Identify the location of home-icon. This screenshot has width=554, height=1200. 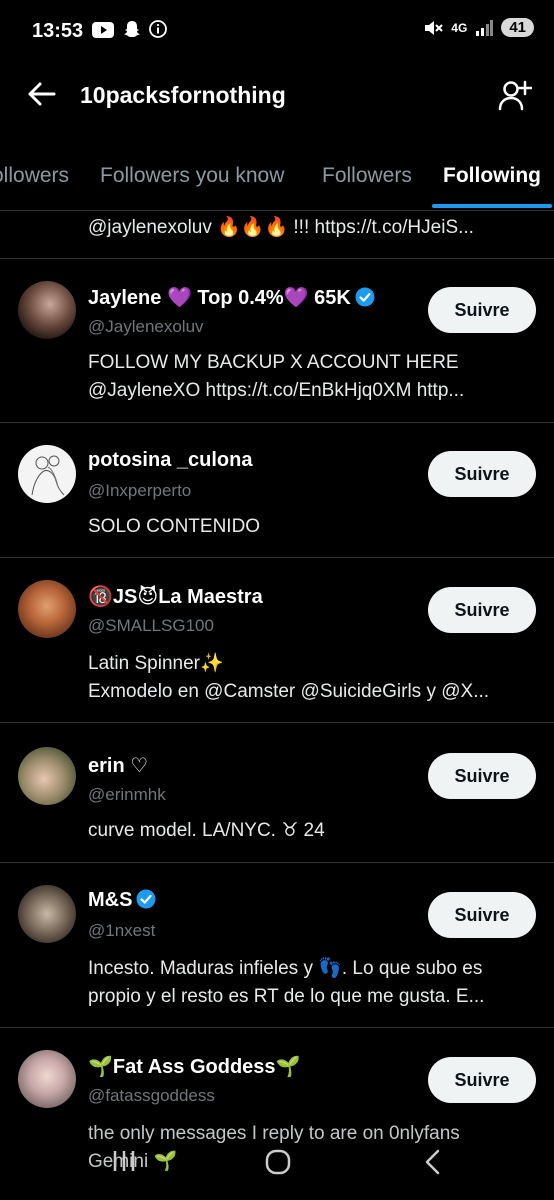
(278, 1162).